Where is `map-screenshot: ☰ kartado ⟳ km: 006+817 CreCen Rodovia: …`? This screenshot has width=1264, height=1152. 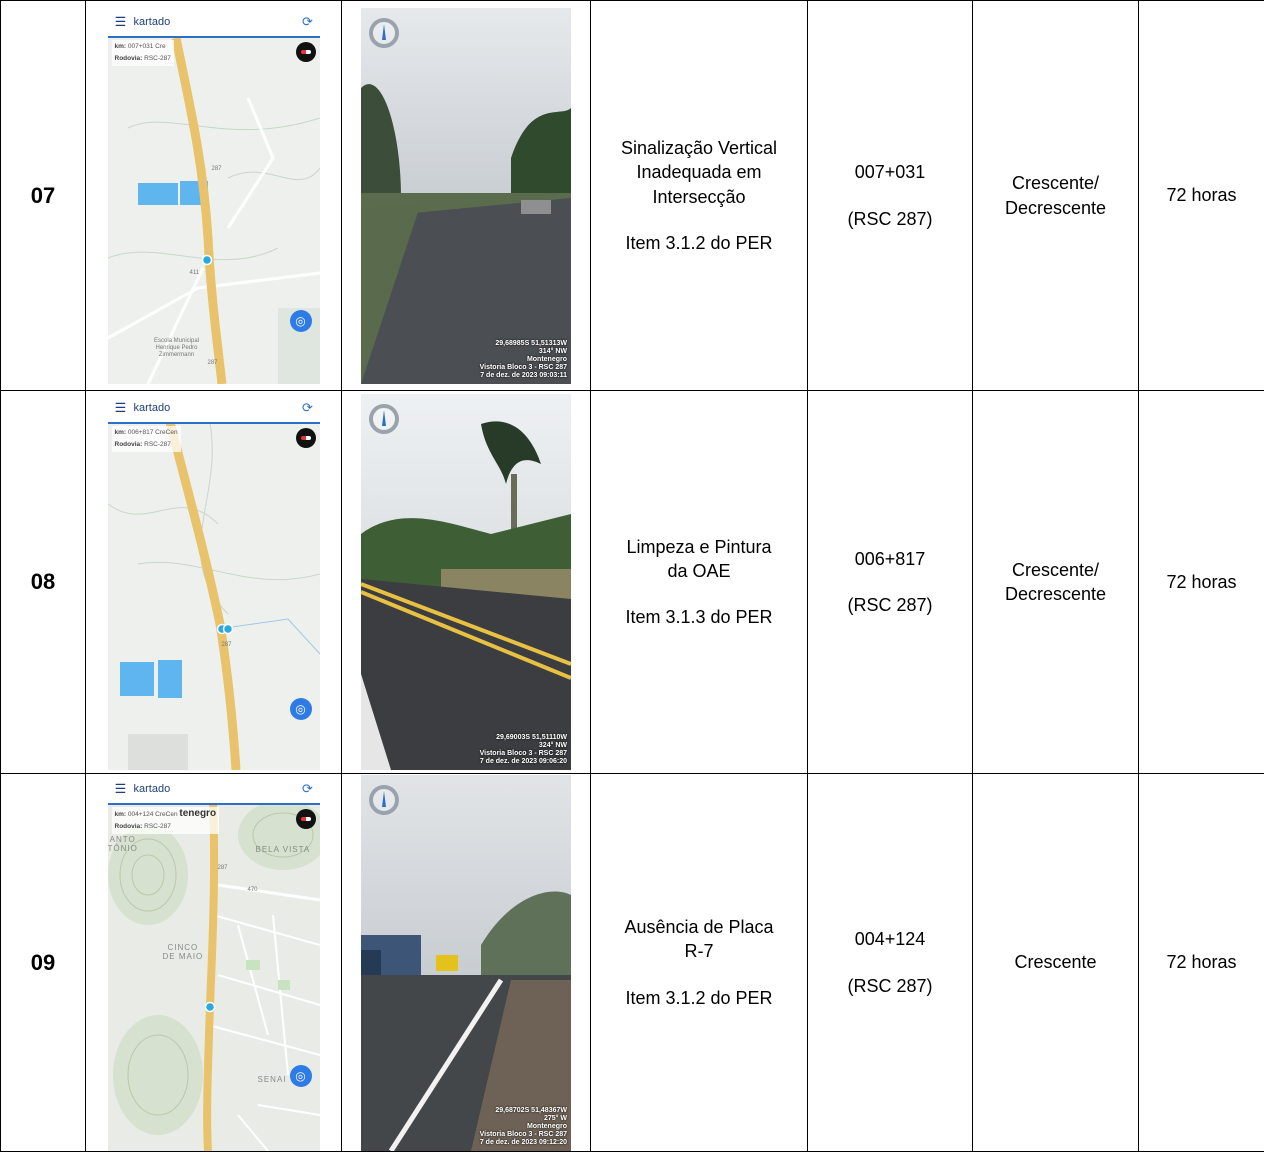
map-screenshot: ☰ kartado ⟳ km: 006+817 CreCen Rodovia: … is located at coordinates (214, 582).